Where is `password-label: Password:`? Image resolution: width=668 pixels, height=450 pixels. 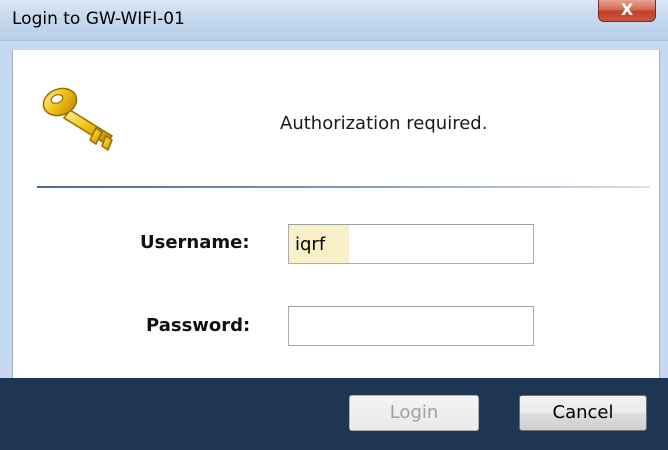
password-label: Password: is located at coordinates (198, 325).